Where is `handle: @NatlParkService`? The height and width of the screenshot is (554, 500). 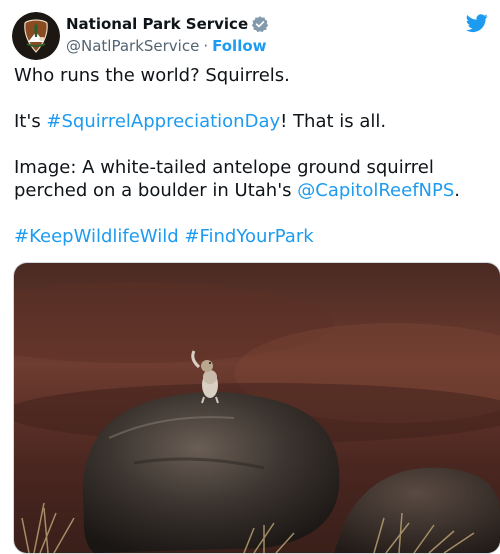 handle: @NatlParkService is located at coordinates (132, 46).